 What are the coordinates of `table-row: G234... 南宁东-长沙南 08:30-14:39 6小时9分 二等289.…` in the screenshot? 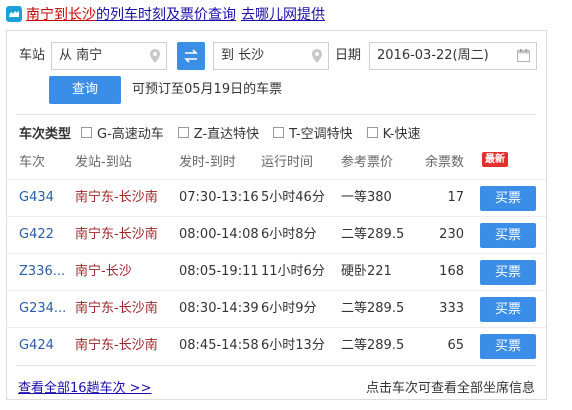 It's located at (276, 308).